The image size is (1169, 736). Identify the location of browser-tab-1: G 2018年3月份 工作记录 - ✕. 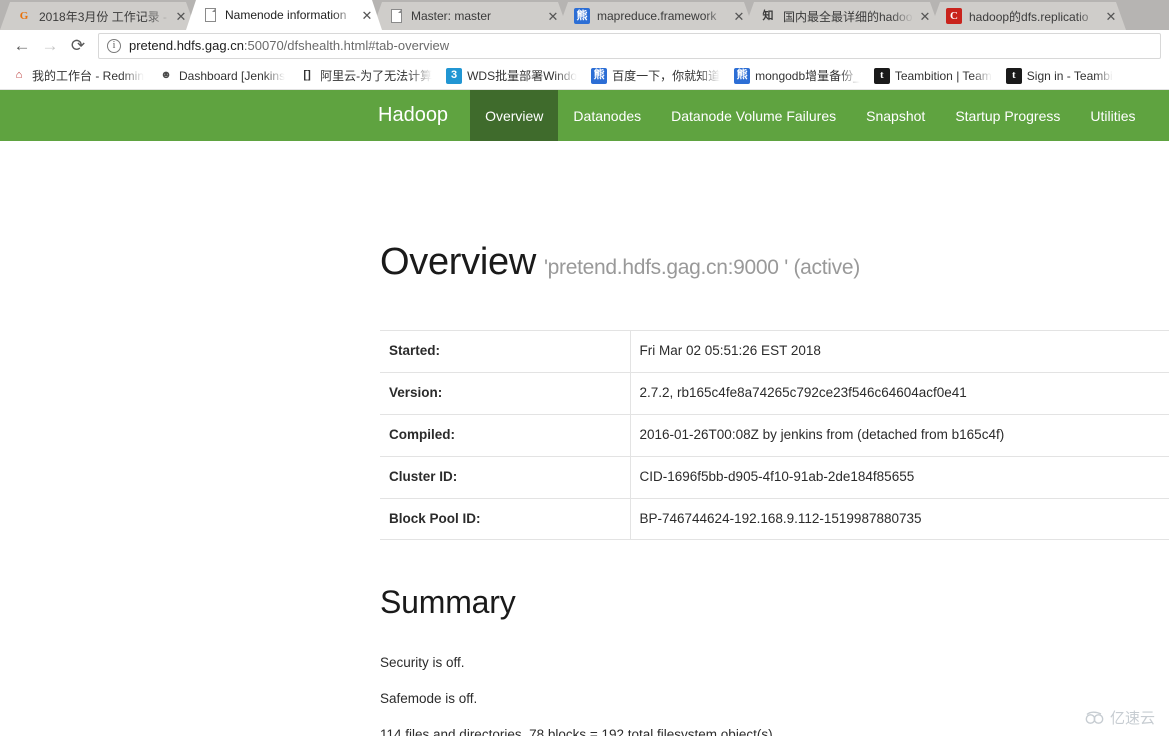
(98, 16).